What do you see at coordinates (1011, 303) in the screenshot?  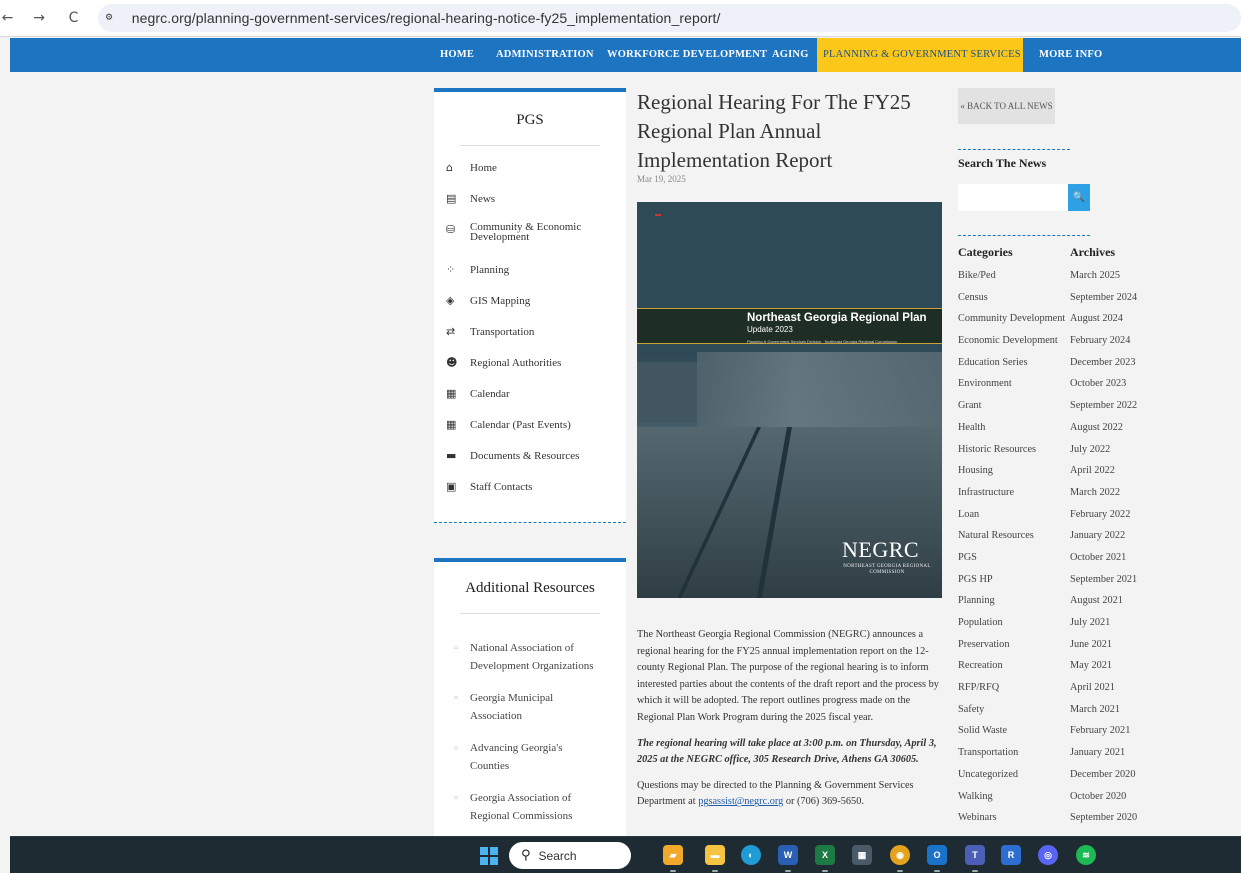 I see `category-link: Census` at bounding box center [1011, 303].